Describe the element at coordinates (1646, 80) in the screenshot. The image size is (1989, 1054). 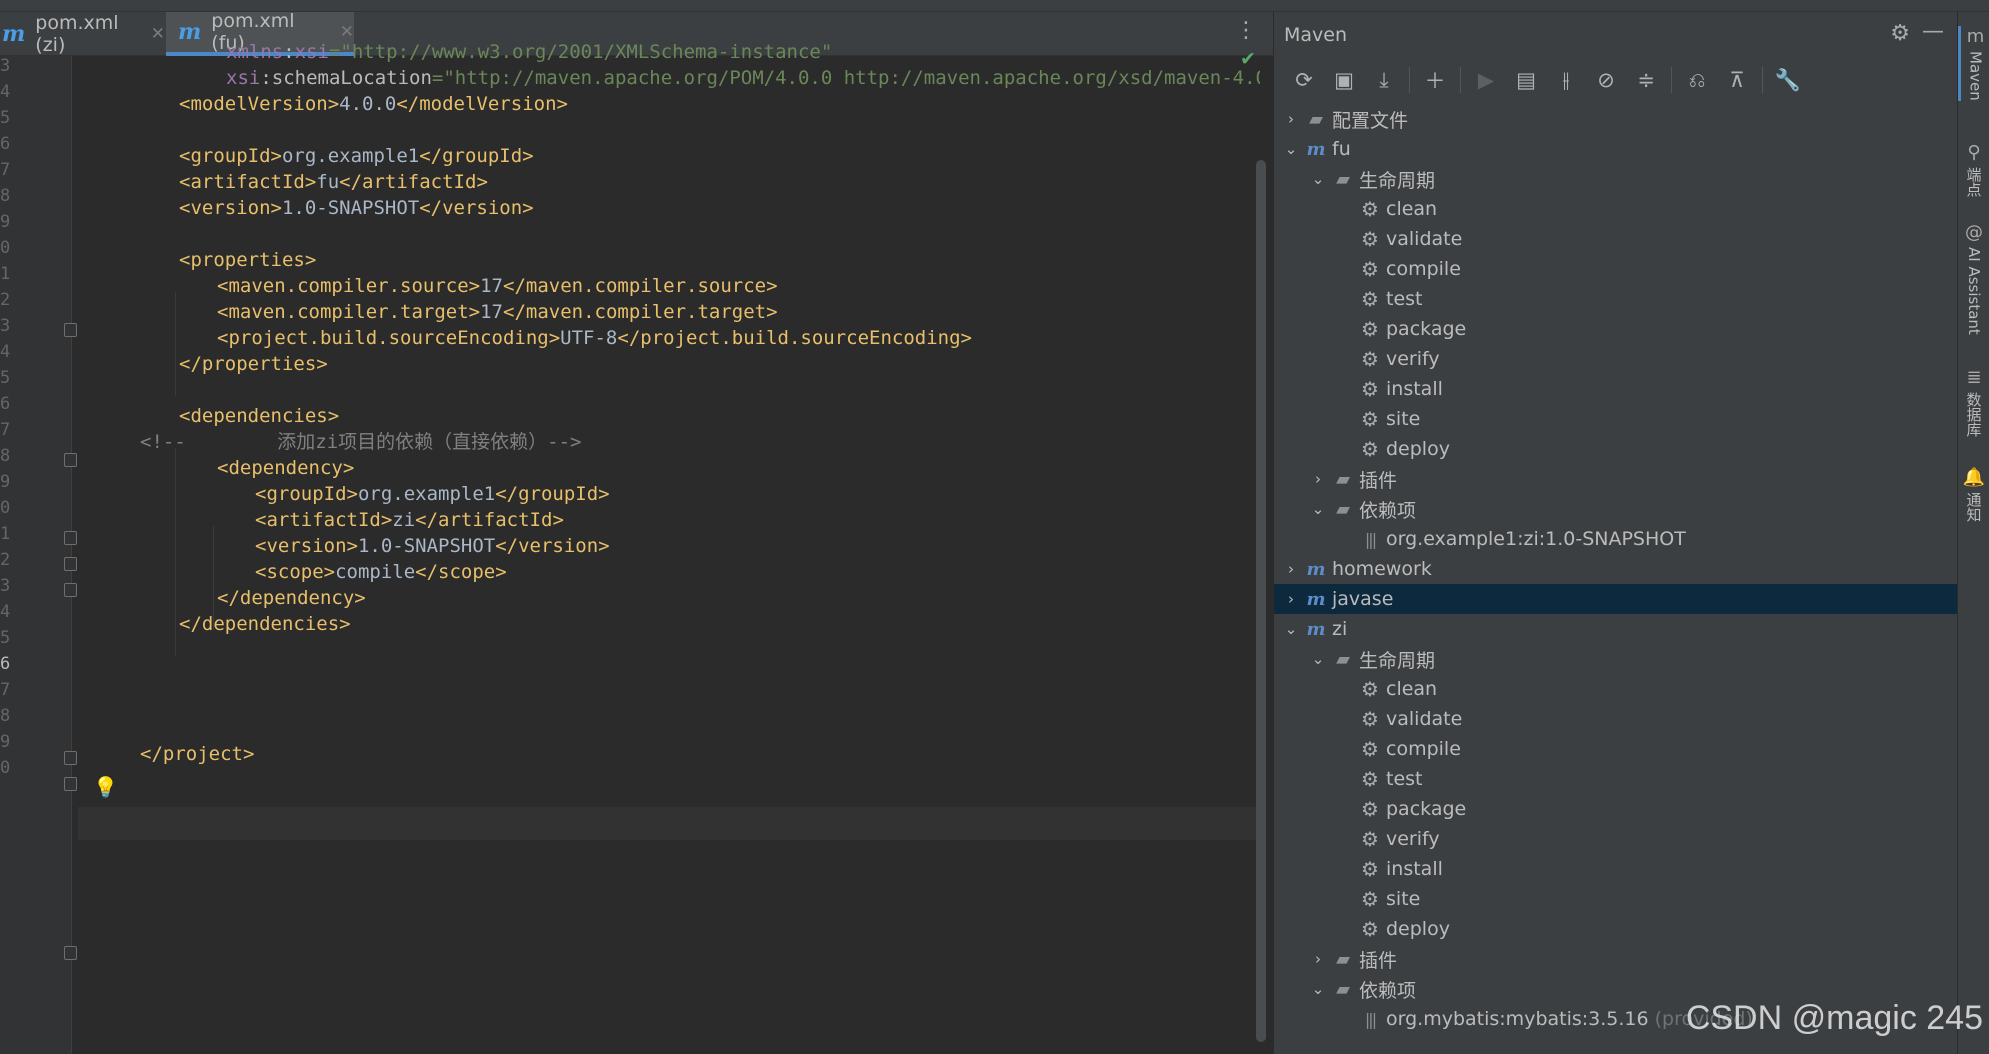
I see `collapse-icon: ≑` at that location.